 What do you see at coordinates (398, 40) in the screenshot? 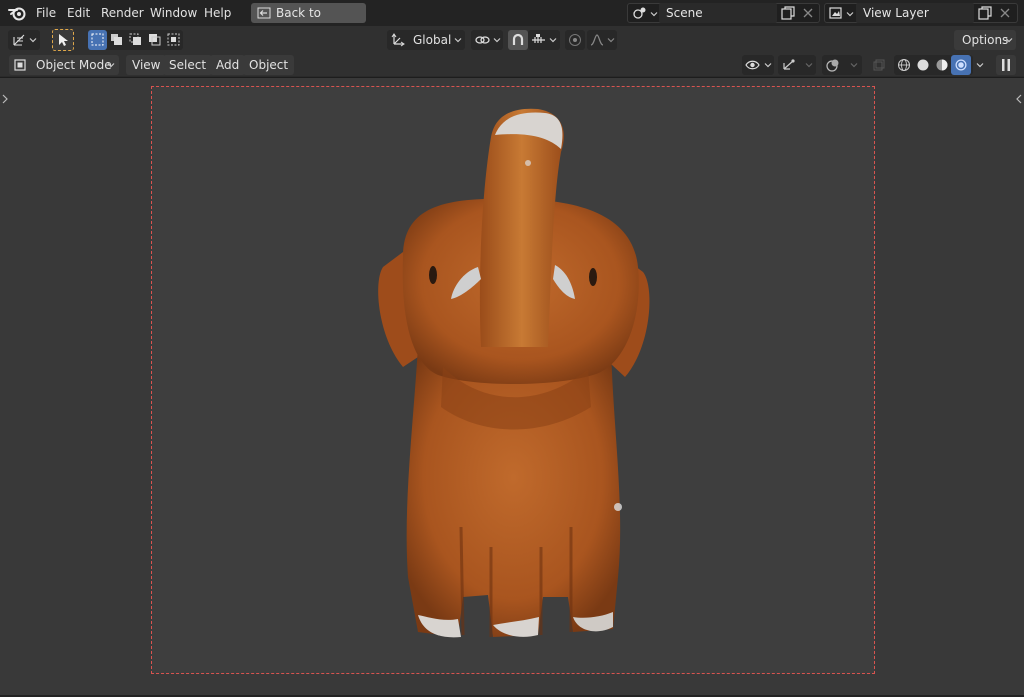
I see `orientation-global-icon` at bounding box center [398, 40].